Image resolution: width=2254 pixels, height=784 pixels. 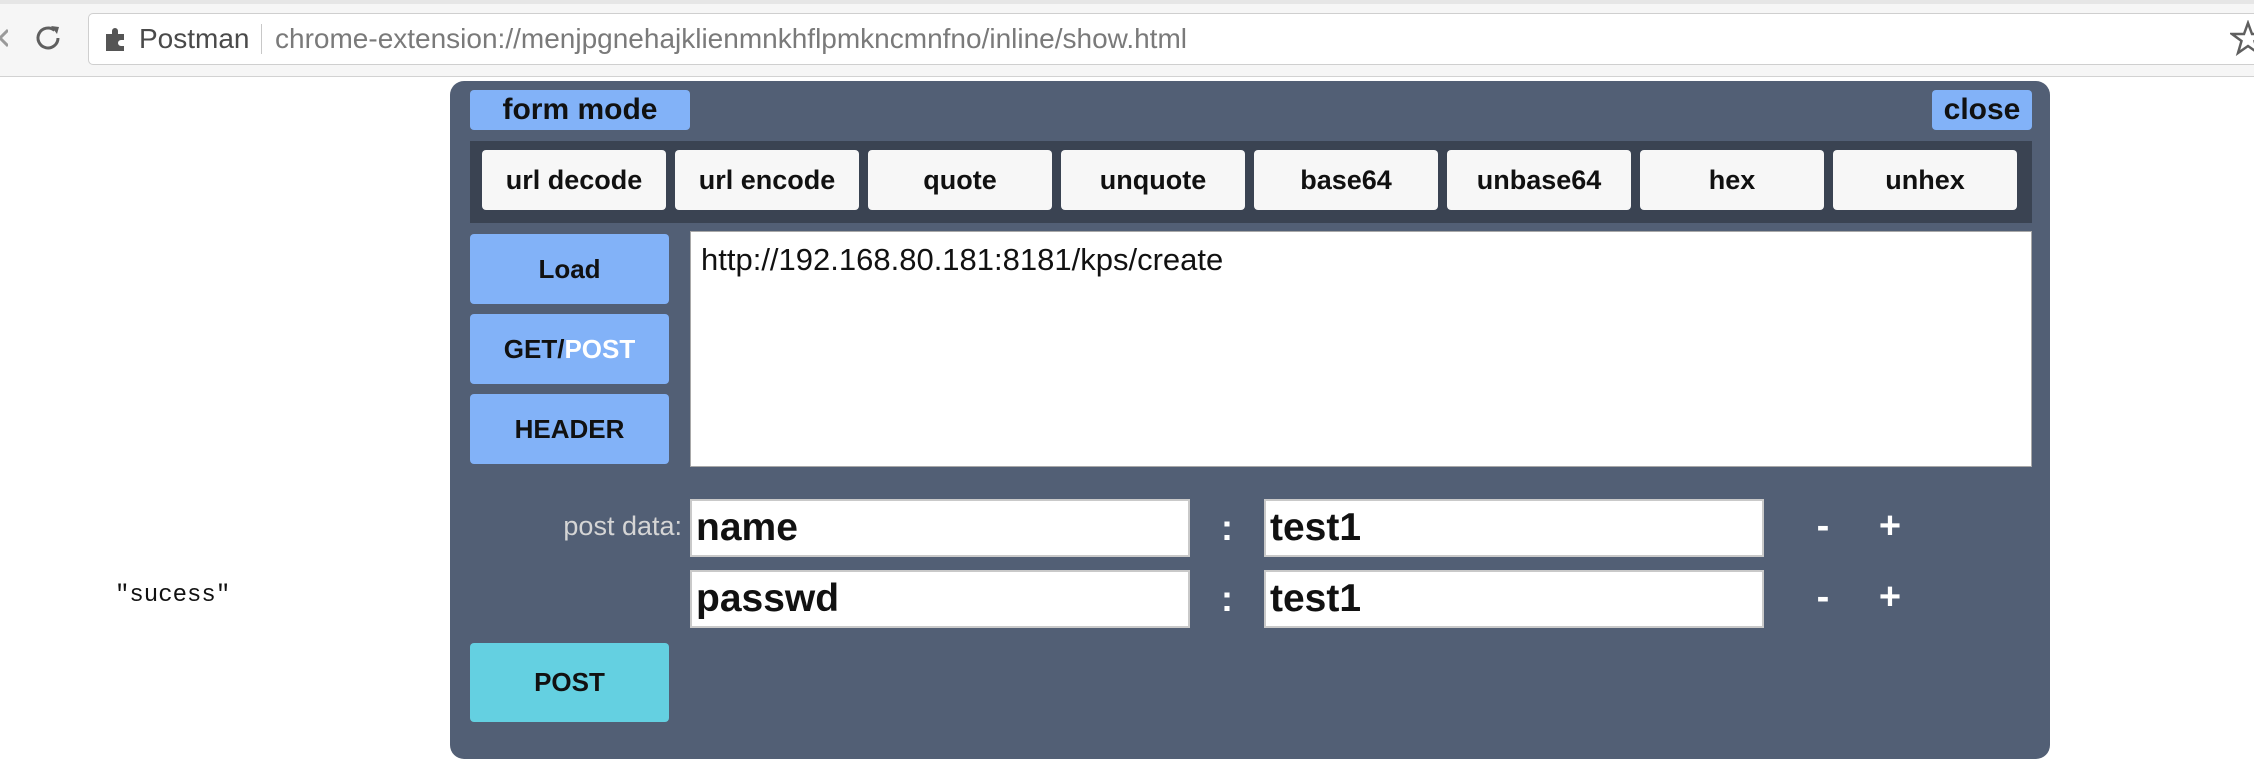 What do you see at coordinates (261, 39) in the screenshot?
I see `address-separator` at bounding box center [261, 39].